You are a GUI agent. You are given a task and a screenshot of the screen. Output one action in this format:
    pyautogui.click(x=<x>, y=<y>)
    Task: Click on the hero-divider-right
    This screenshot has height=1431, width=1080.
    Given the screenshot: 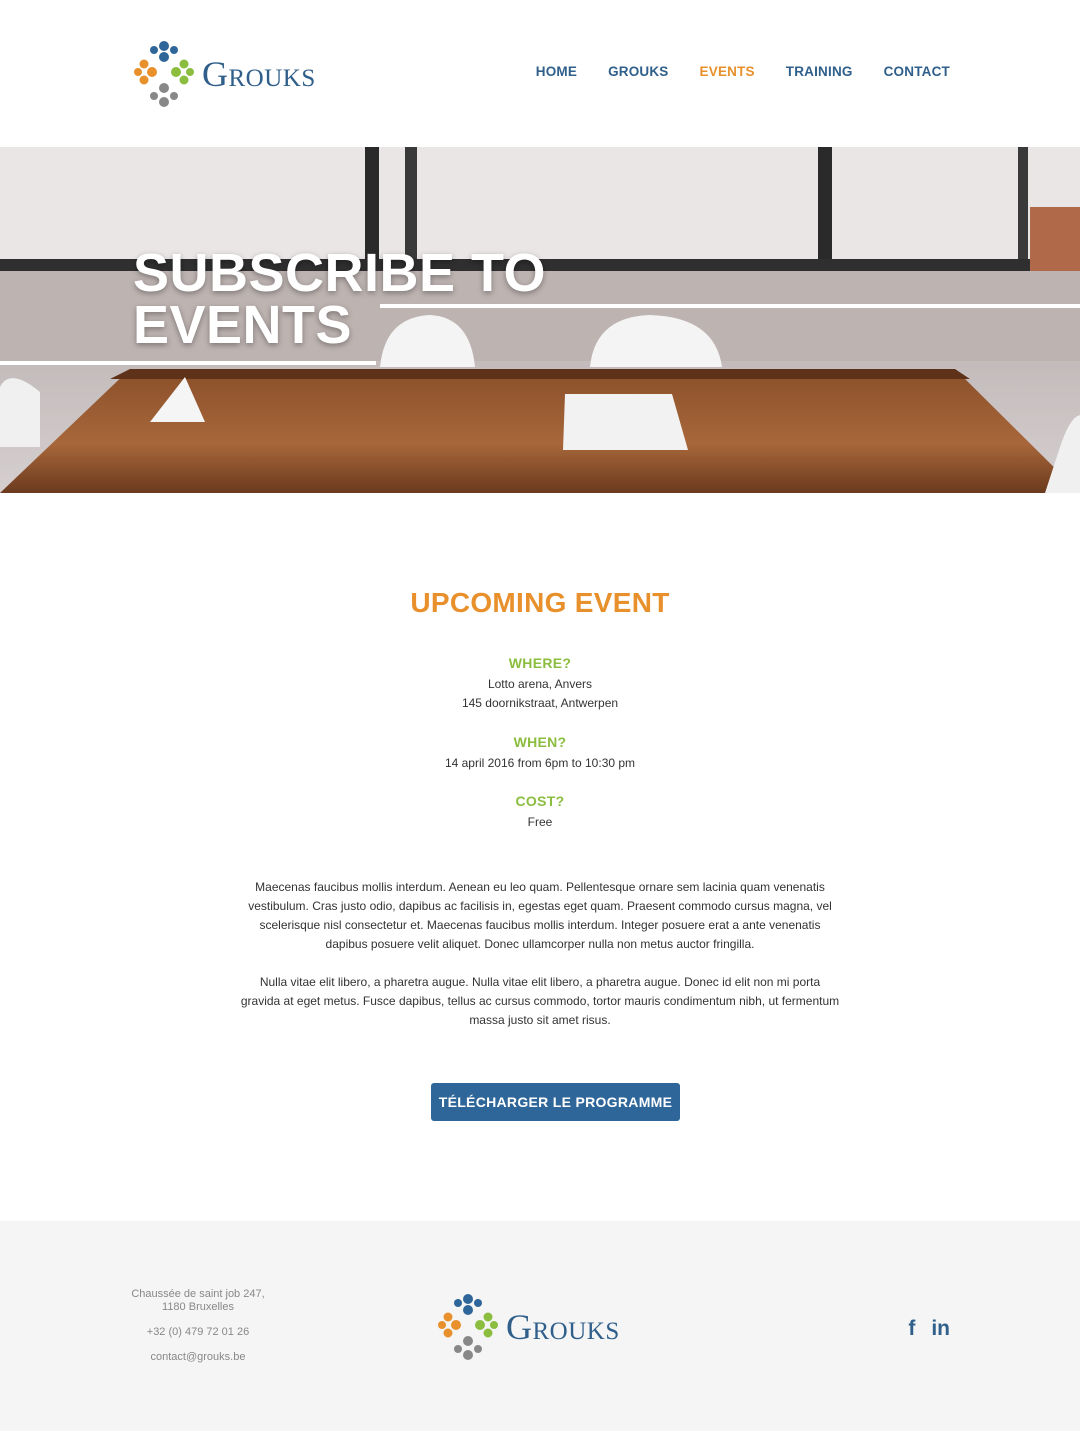 What is the action you would take?
    pyautogui.click(x=730, y=306)
    